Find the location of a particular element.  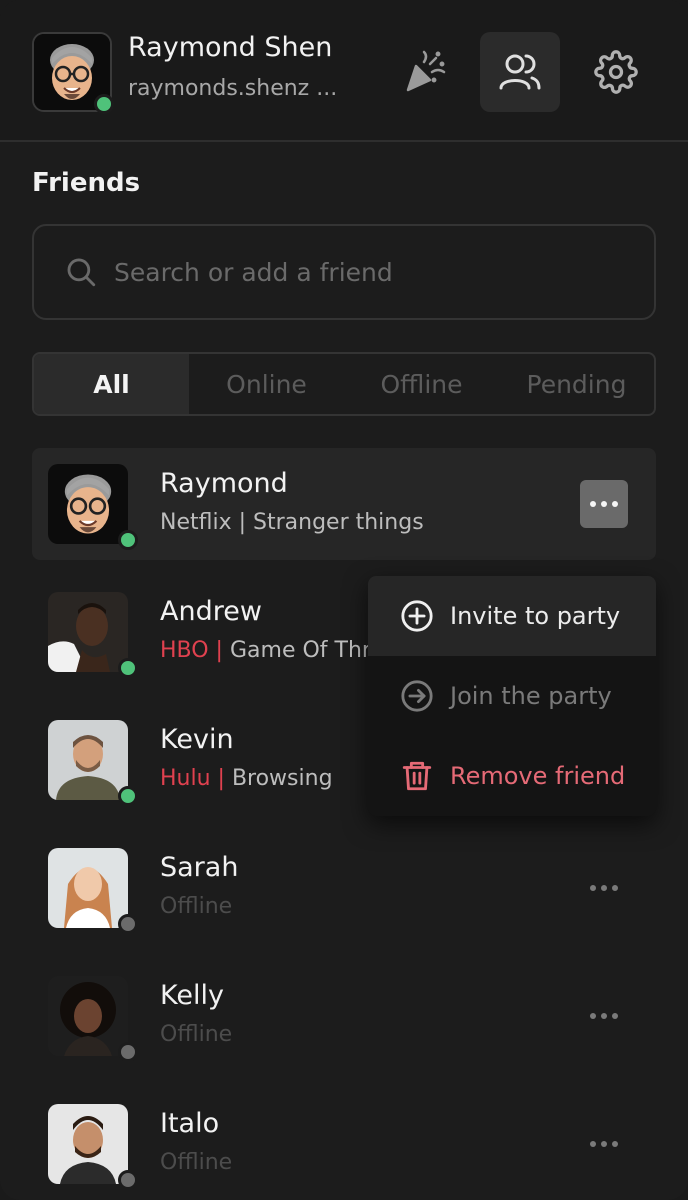

remove-friend-item: Remove friend is located at coordinates (512, 776).